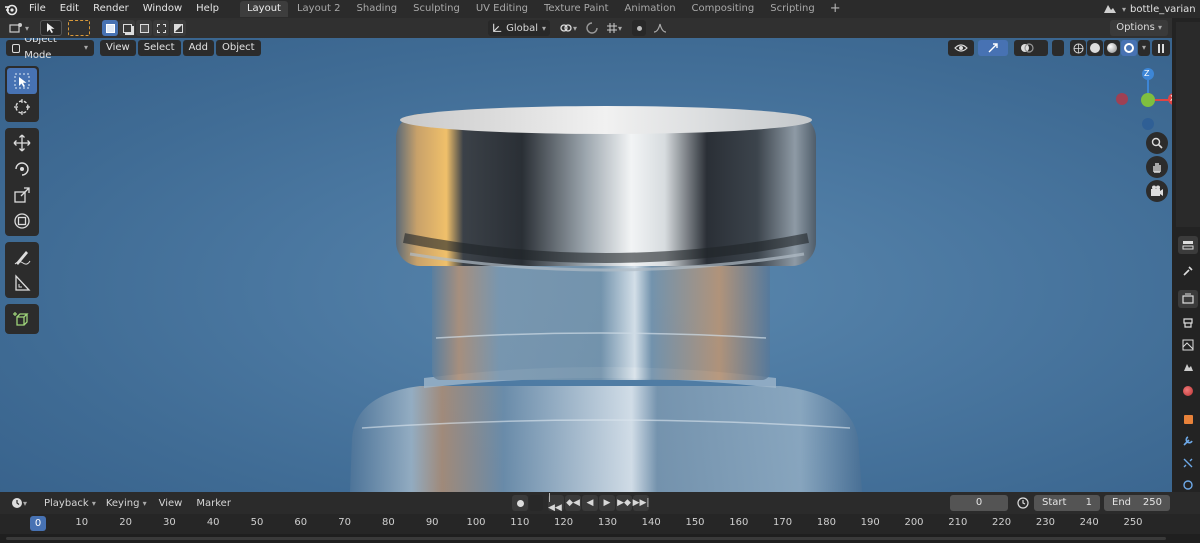 This screenshot has width=1200, height=543. Describe the element at coordinates (127, 28) in the screenshot. I see `select-mode-extend-icon` at that location.